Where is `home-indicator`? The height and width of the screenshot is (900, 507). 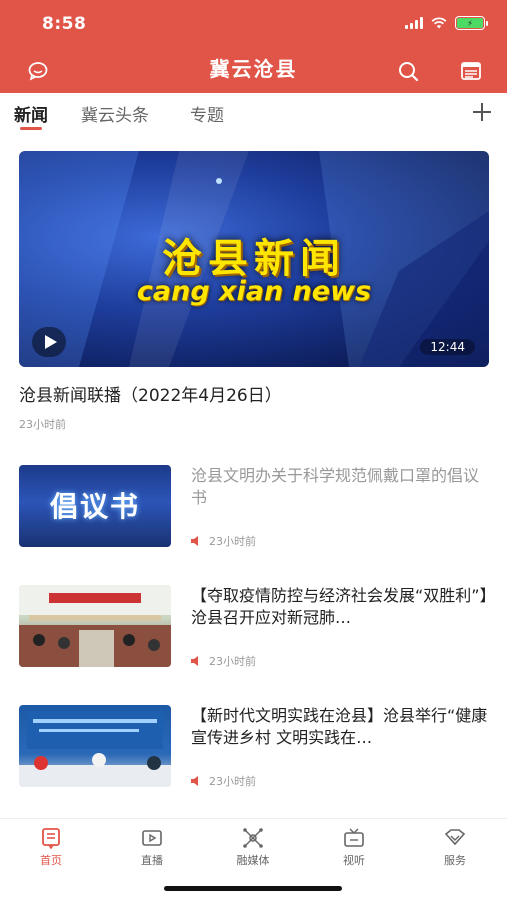
home-indicator is located at coordinates (253, 888).